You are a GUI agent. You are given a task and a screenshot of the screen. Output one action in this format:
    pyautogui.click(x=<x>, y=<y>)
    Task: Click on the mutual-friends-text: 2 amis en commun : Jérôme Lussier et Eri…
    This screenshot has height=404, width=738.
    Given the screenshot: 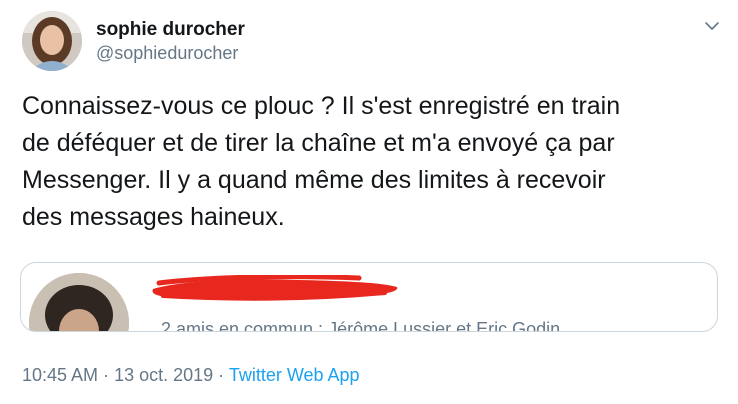 What is the action you would take?
    pyautogui.click(x=361, y=325)
    